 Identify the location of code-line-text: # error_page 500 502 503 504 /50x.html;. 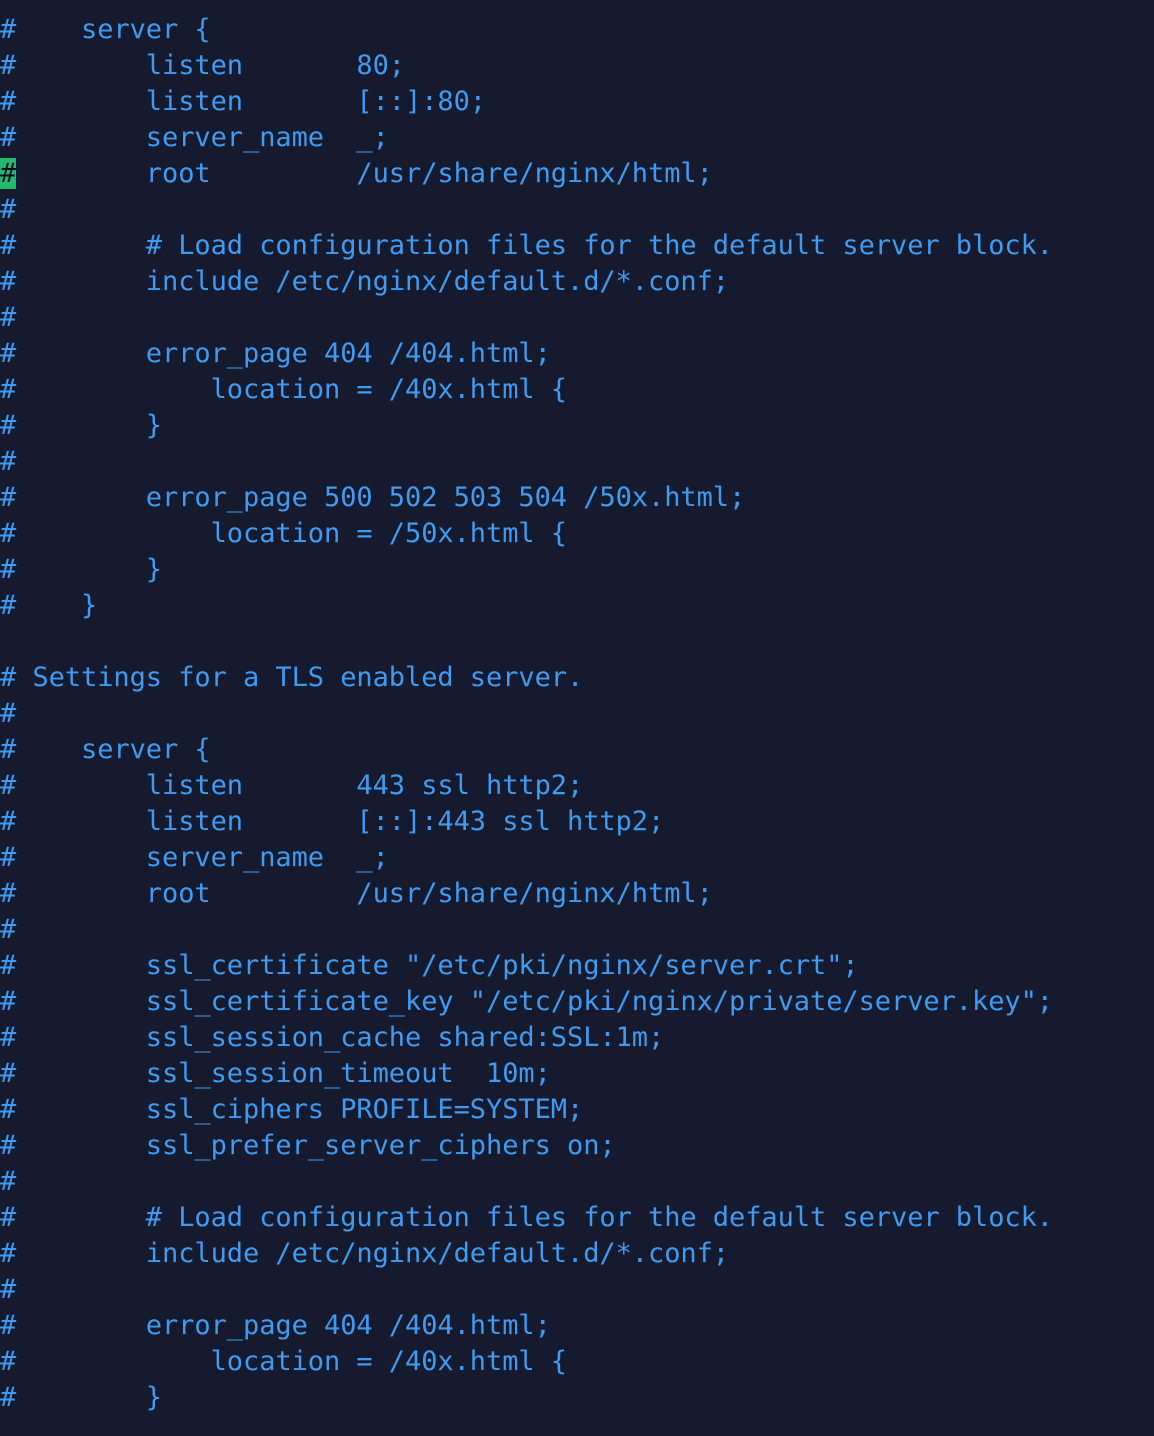
(373, 497).